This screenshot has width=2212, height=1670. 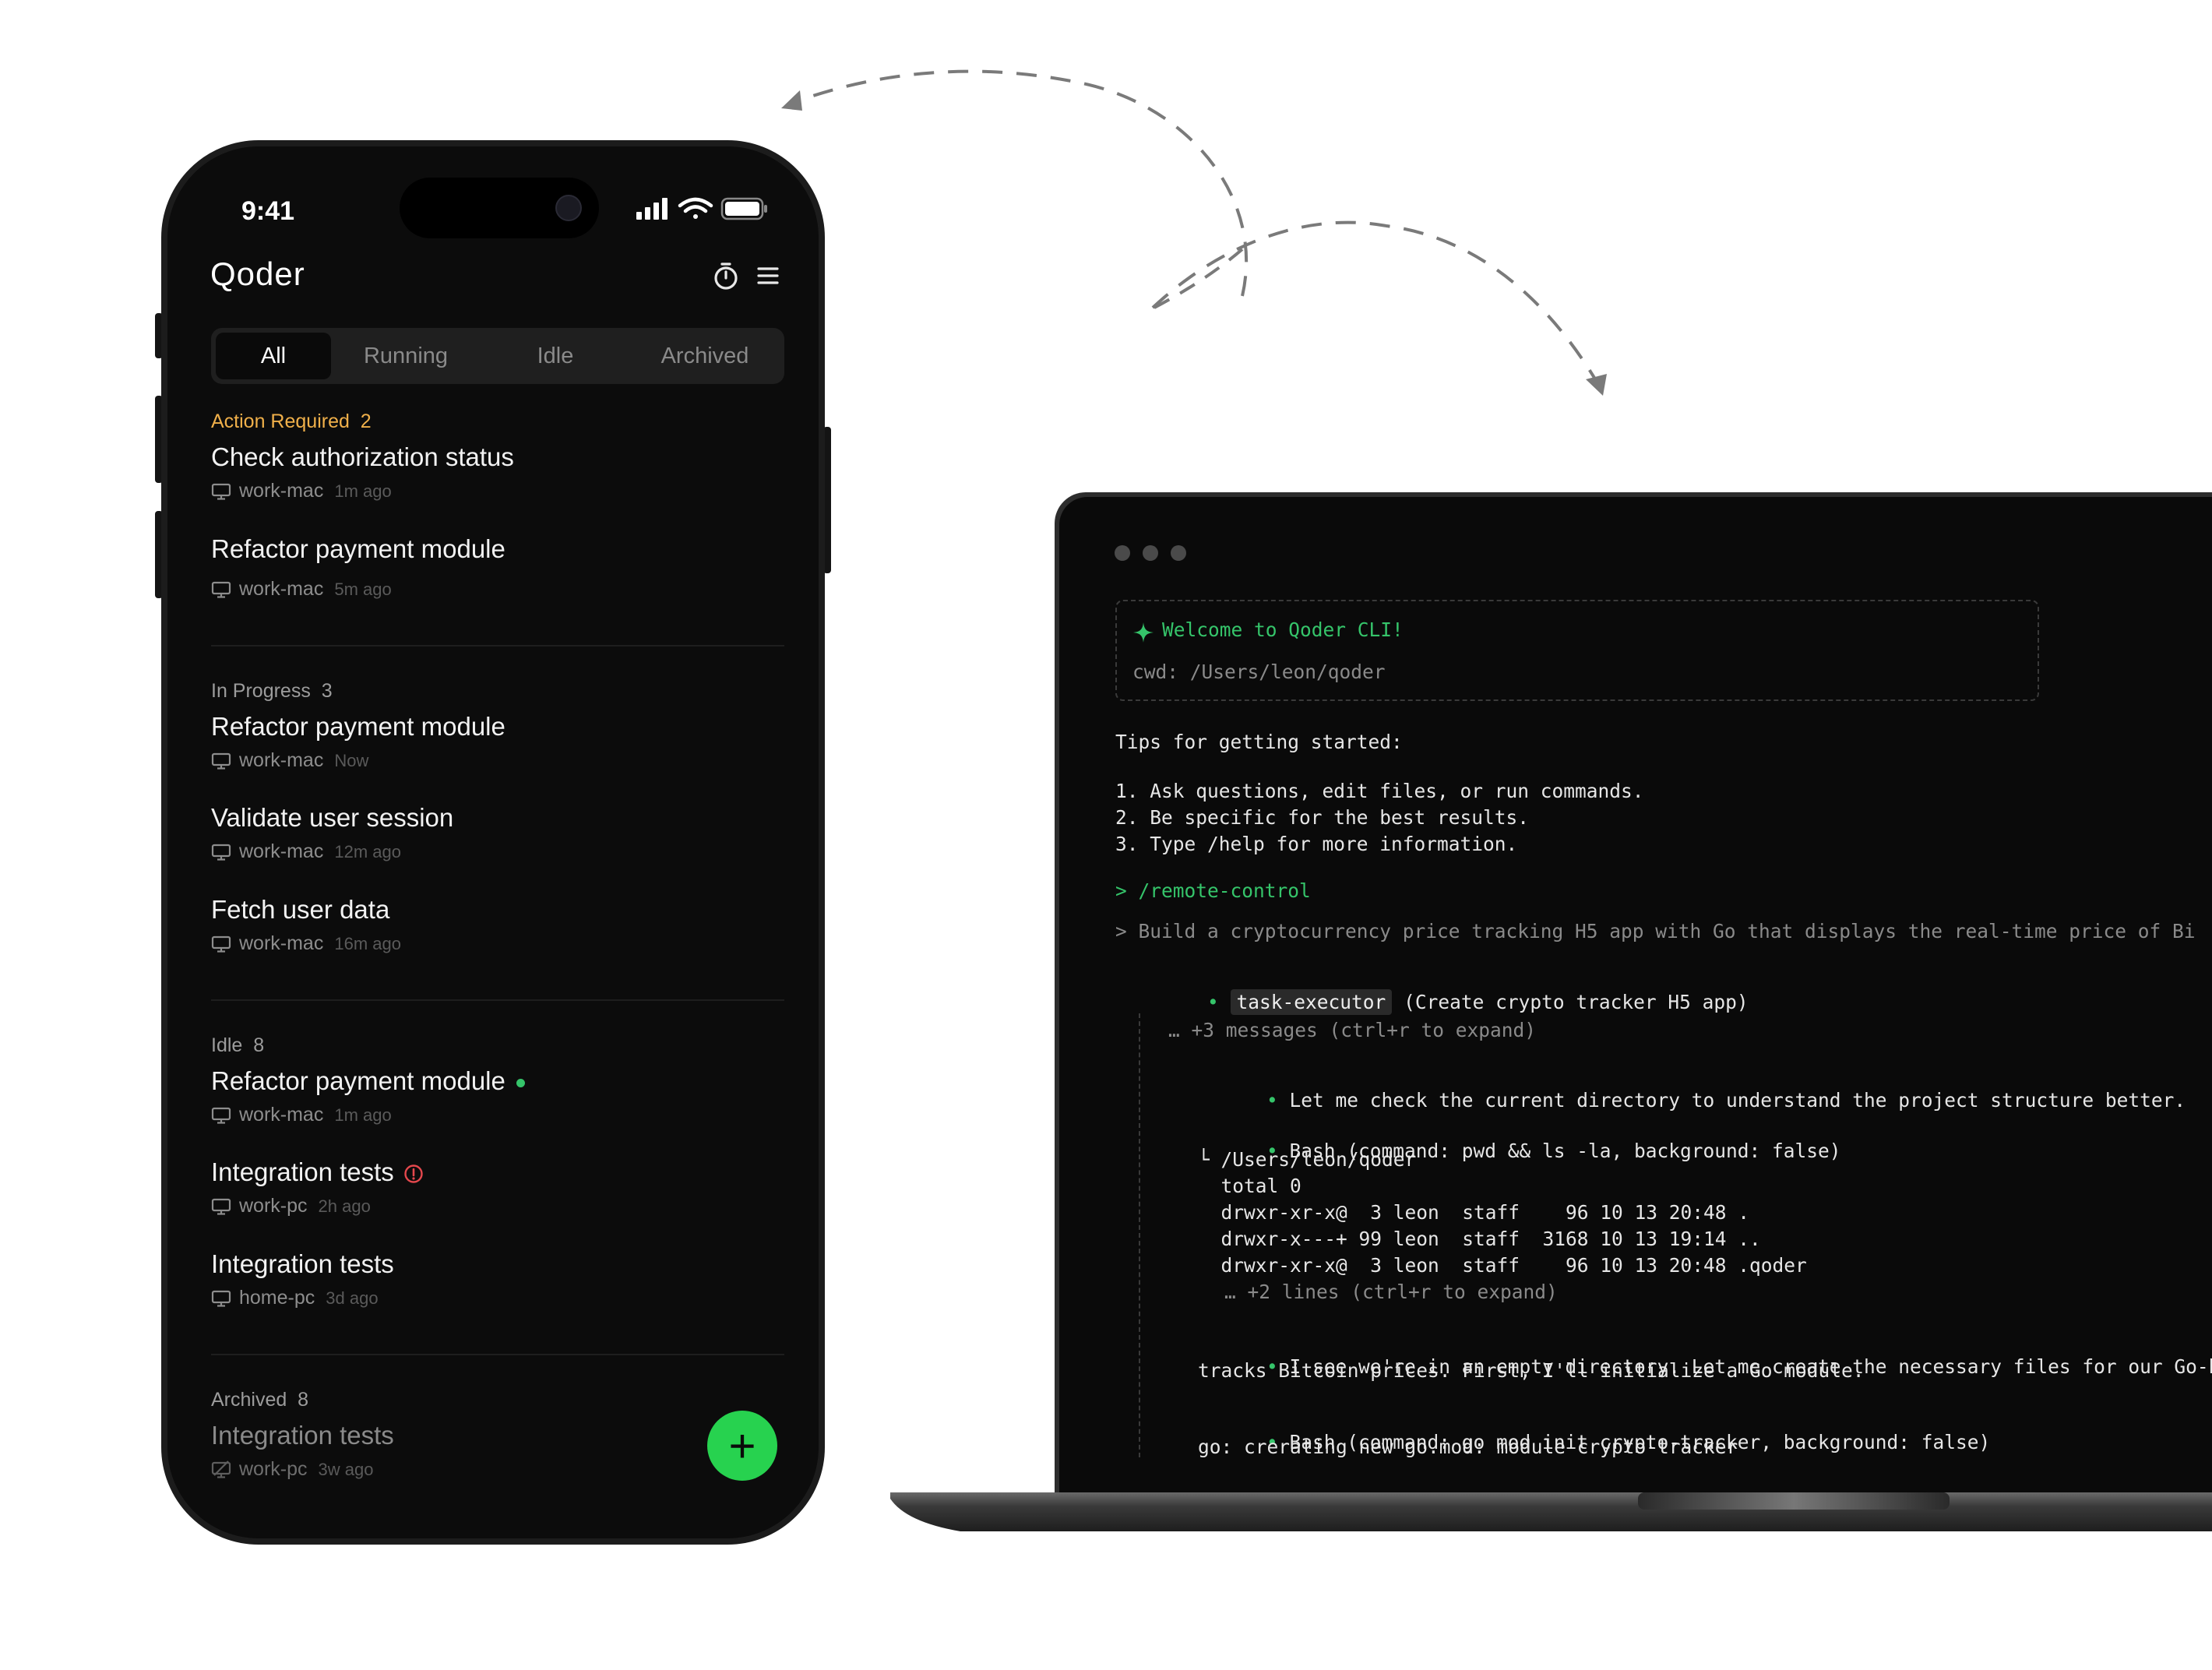 I want to click on timer-icon, so click(x=725, y=275).